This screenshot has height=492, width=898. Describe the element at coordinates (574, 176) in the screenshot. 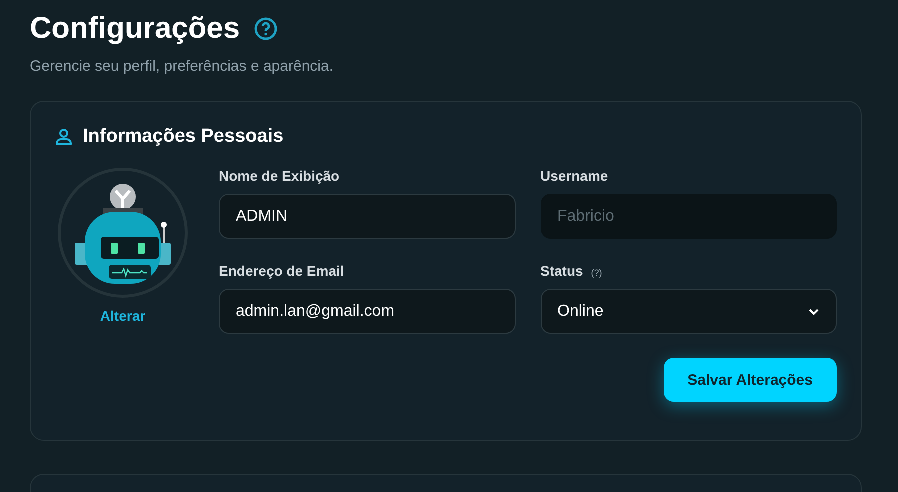

I see `field-label: Username` at that location.